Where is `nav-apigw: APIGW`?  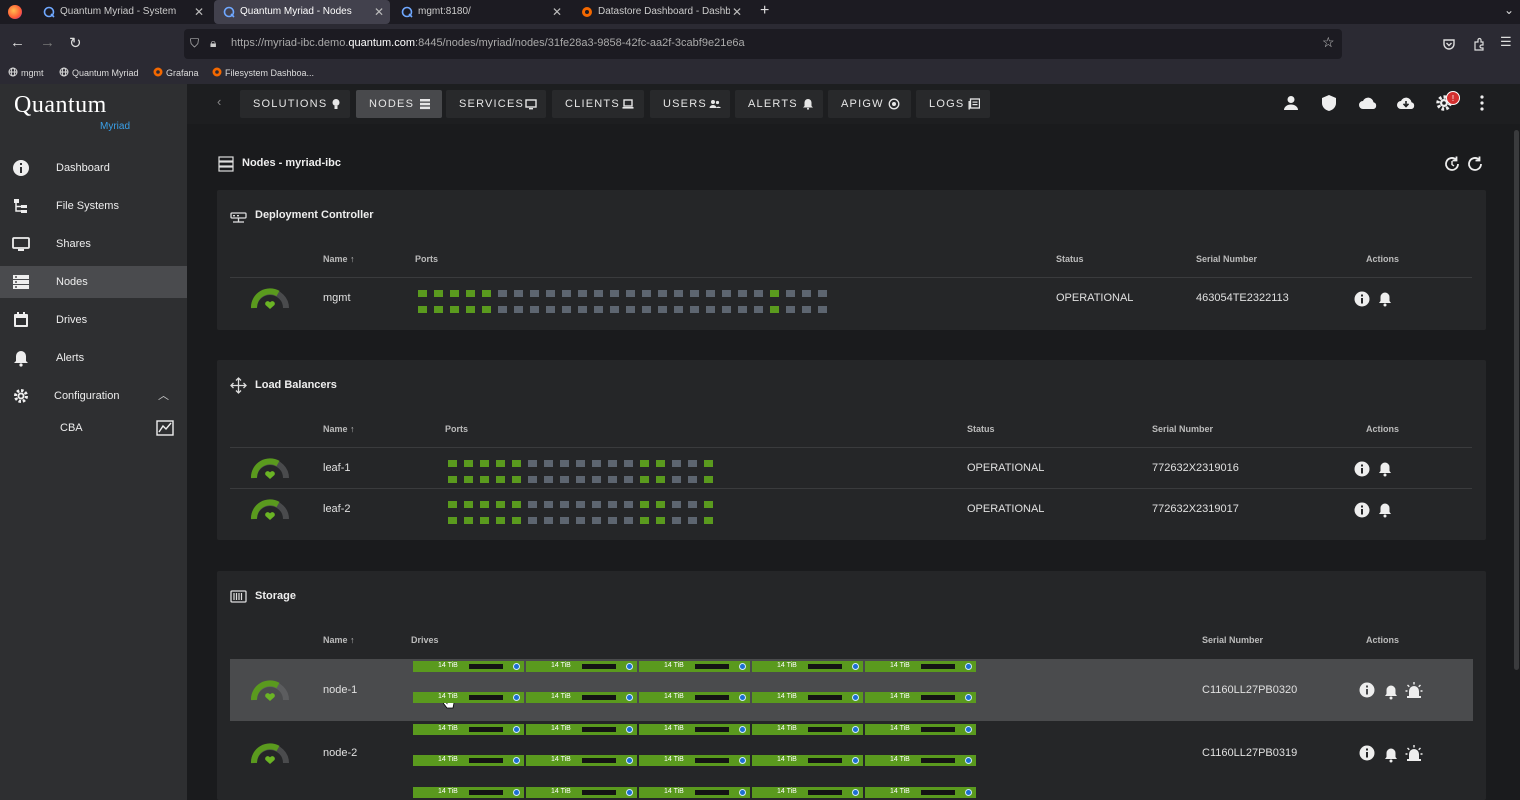
nav-apigw: APIGW is located at coordinates (869, 104).